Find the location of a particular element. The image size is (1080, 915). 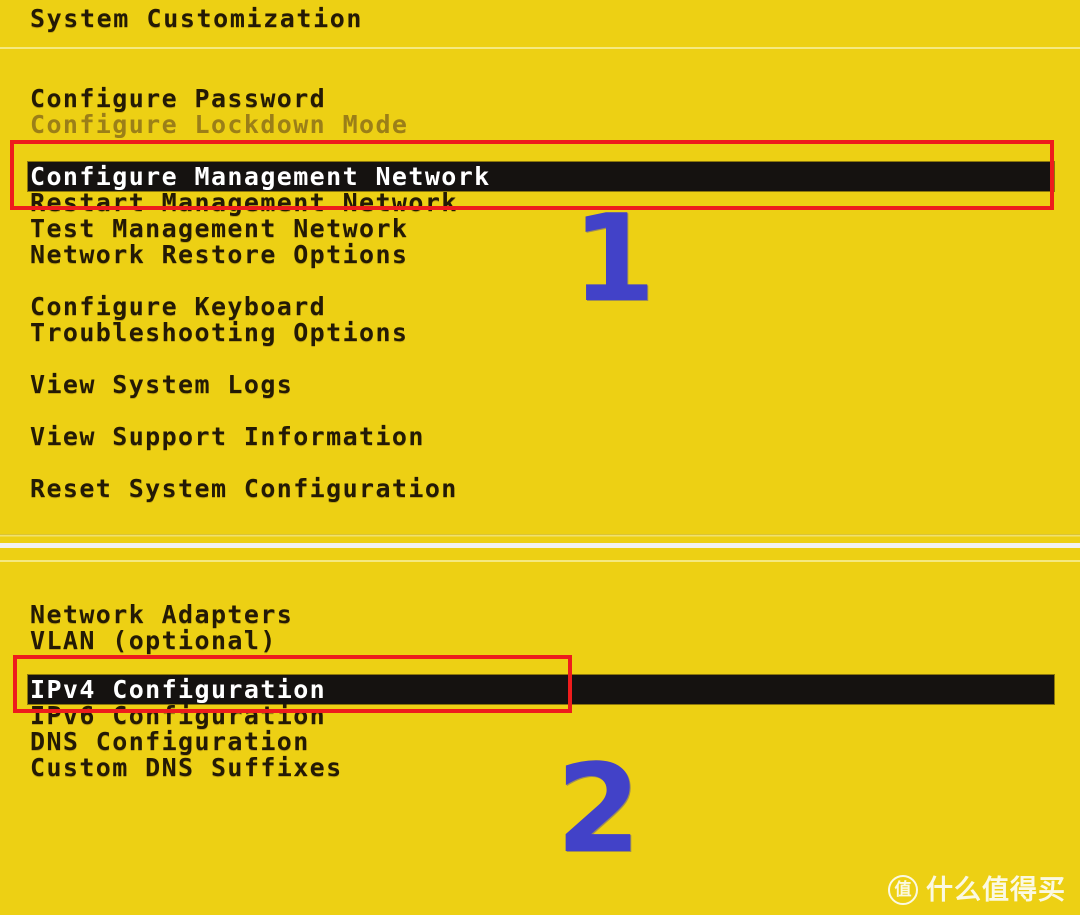

menu-item-test-management-network: Test Management Network is located at coordinates (219, 229).